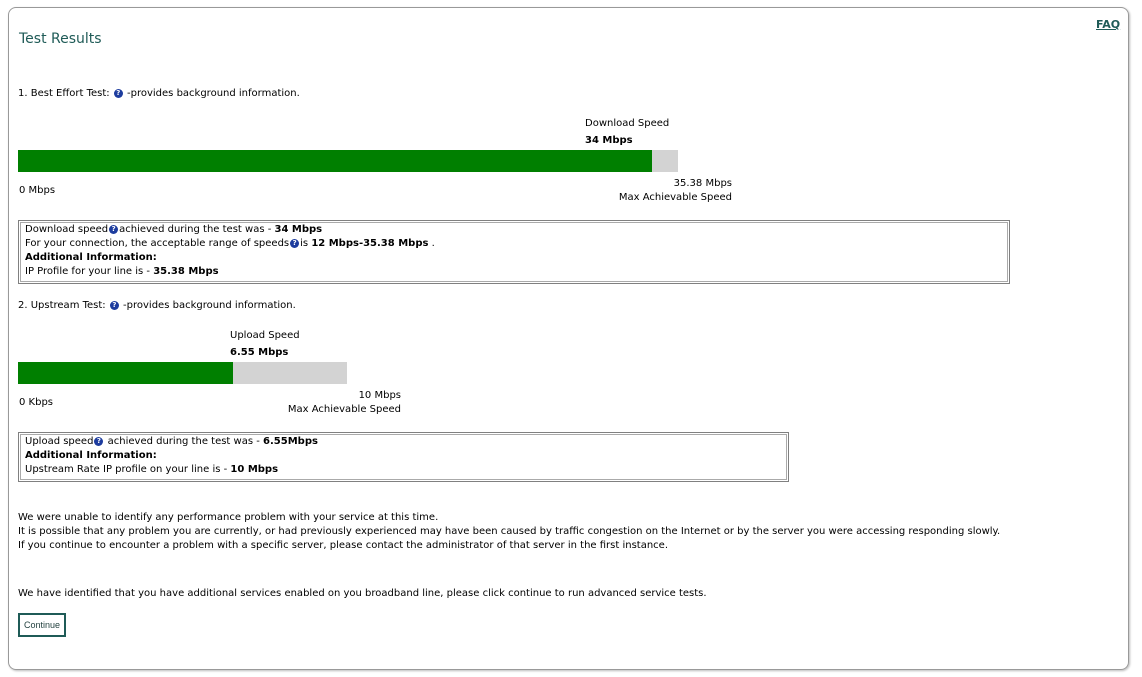 The width and height of the screenshot is (1142, 677). Describe the element at coordinates (60, 39) in the screenshot. I see `page-title: Test Results` at that location.